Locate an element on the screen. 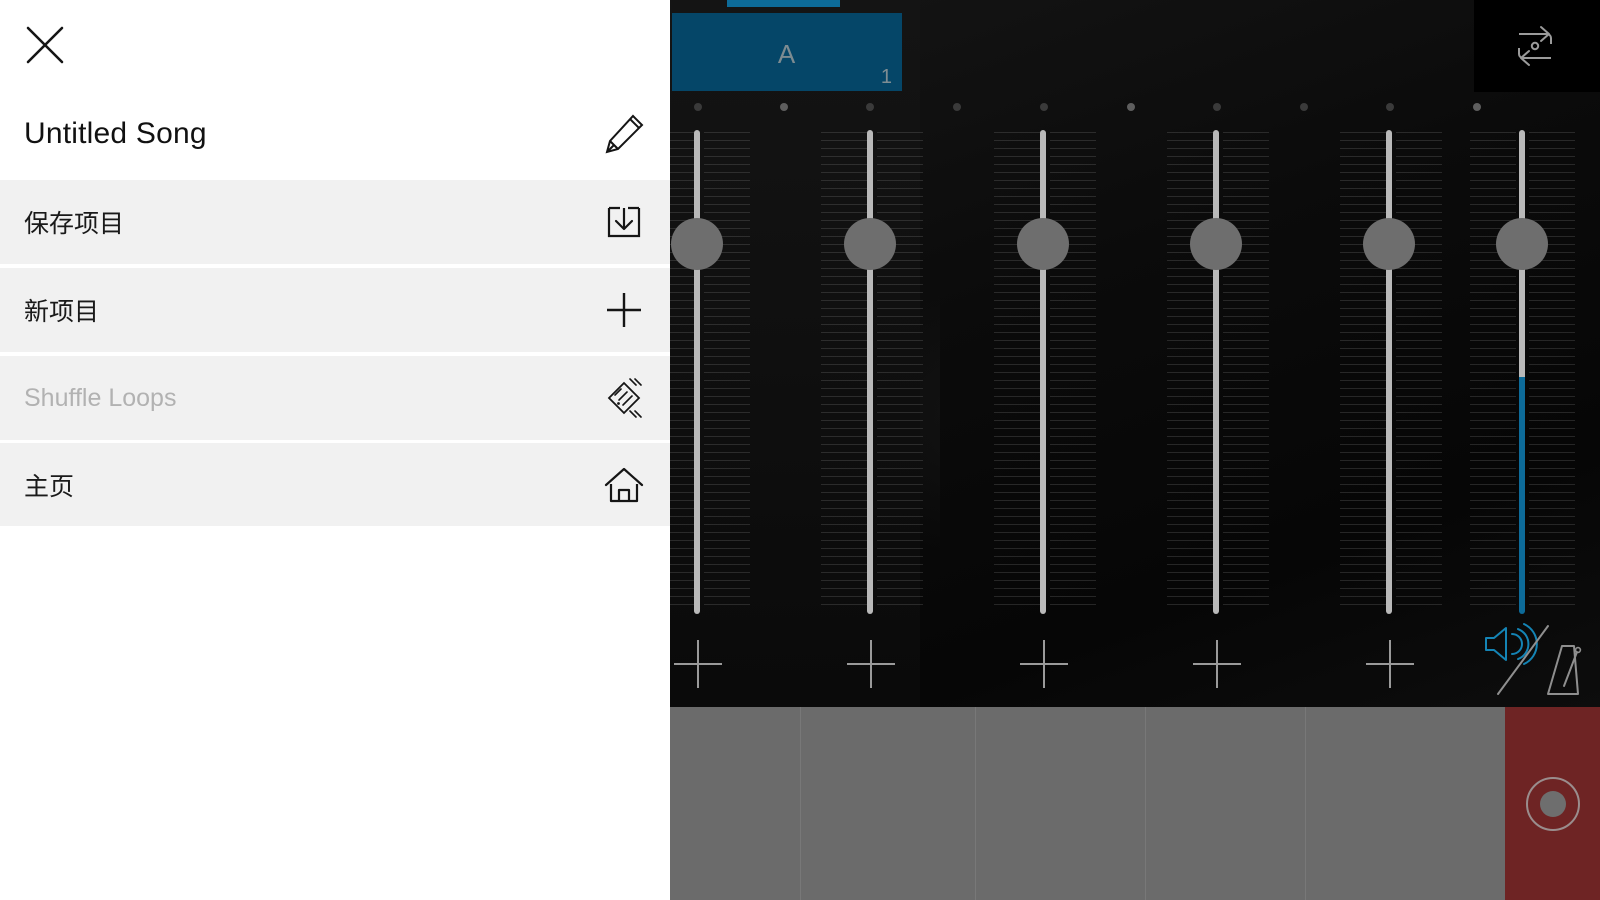 The height and width of the screenshot is (900, 1600). loop-icon is located at coordinates (1537, 46).